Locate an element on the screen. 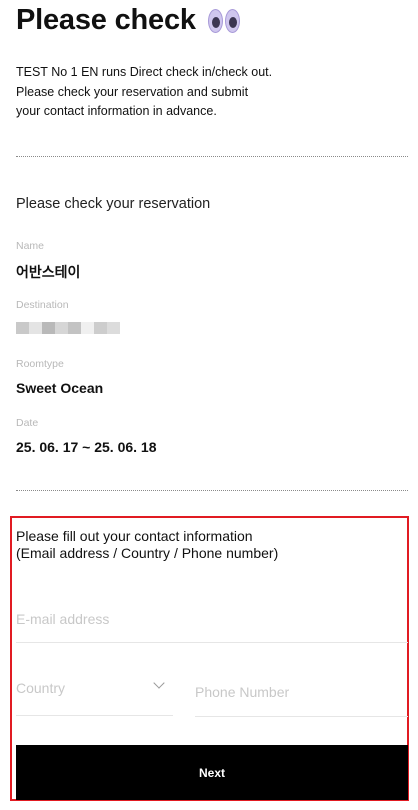  eye-left-icon is located at coordinates (215, 20).